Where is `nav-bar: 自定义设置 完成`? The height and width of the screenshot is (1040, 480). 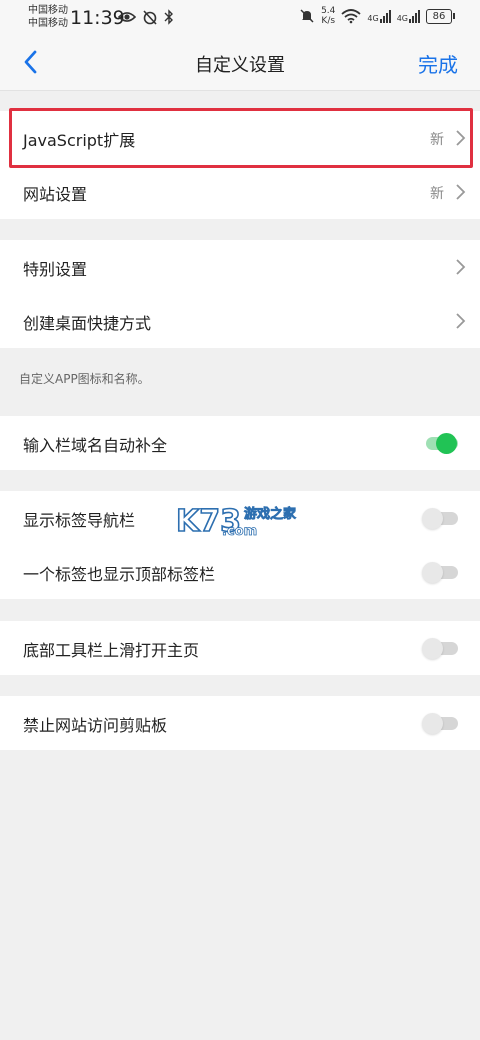
nav-bar: 自定义设置 完成 is located at coordinates (240, 63).